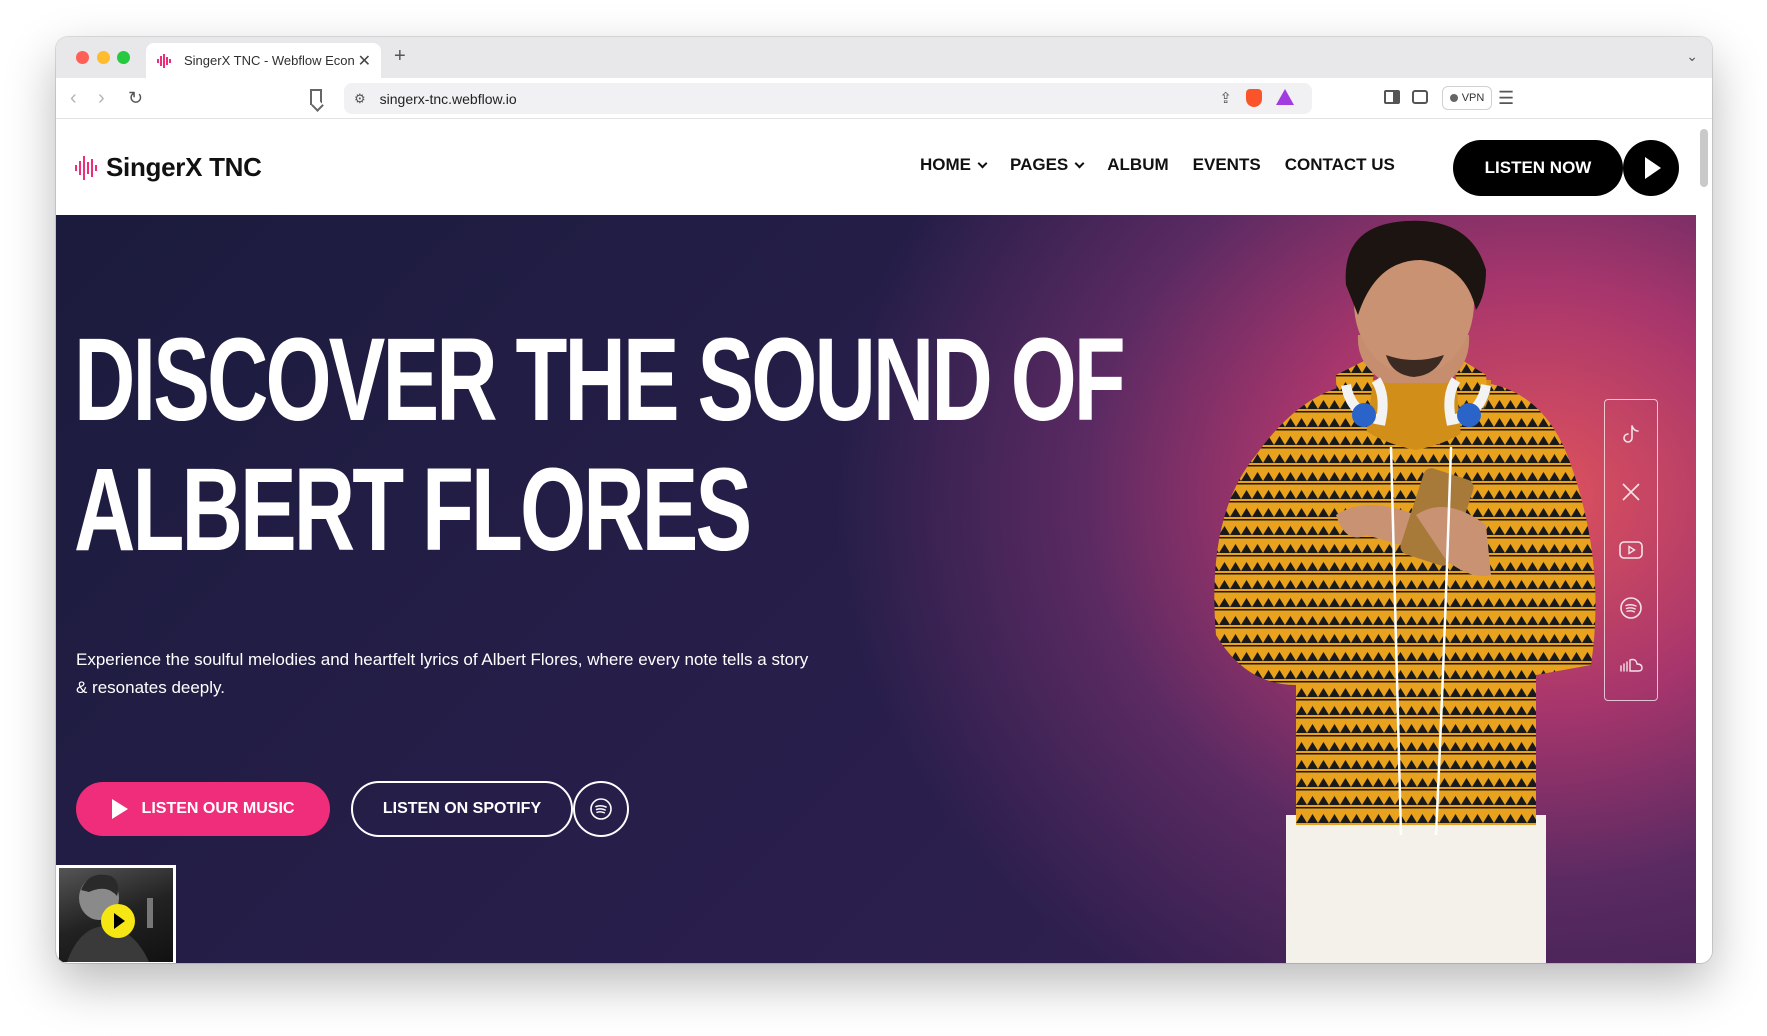 This screenshot has width=1767, height=1036. I want to click on nav-album-label: ALBUM, so click(1138, 164).